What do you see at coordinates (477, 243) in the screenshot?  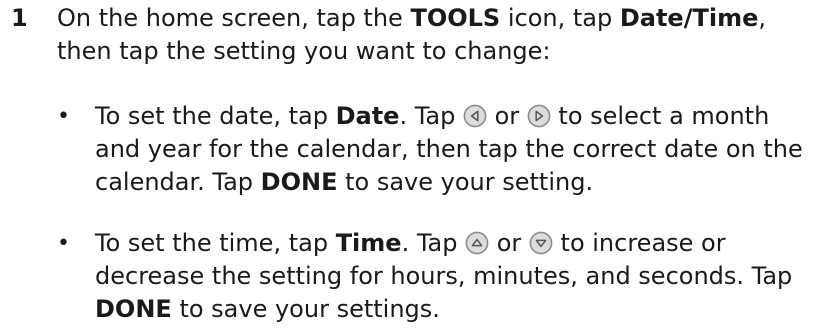 I see `up-arrow-icon` at bounding box center [477, 243].